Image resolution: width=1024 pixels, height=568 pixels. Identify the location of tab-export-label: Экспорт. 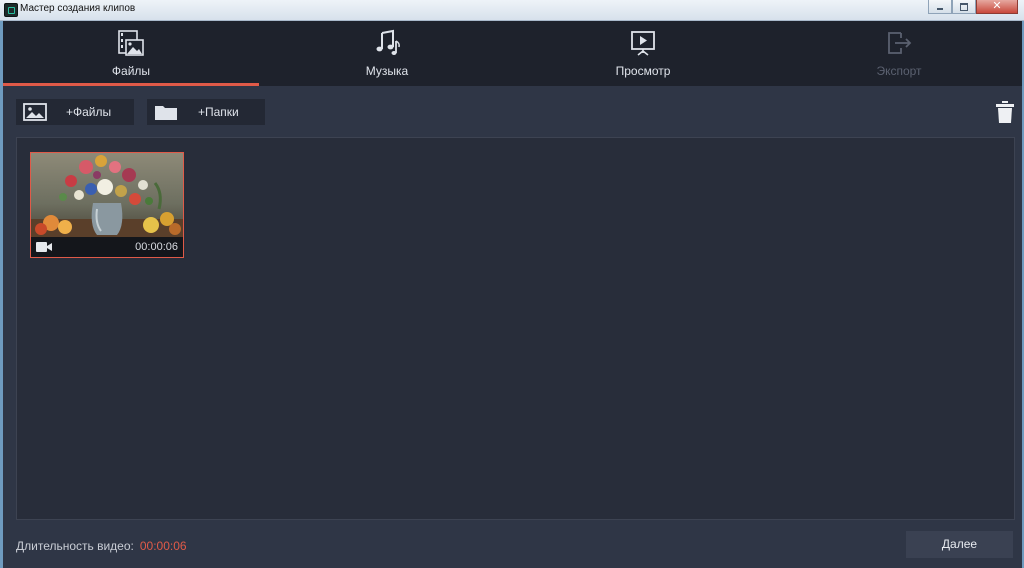
(899, 71).